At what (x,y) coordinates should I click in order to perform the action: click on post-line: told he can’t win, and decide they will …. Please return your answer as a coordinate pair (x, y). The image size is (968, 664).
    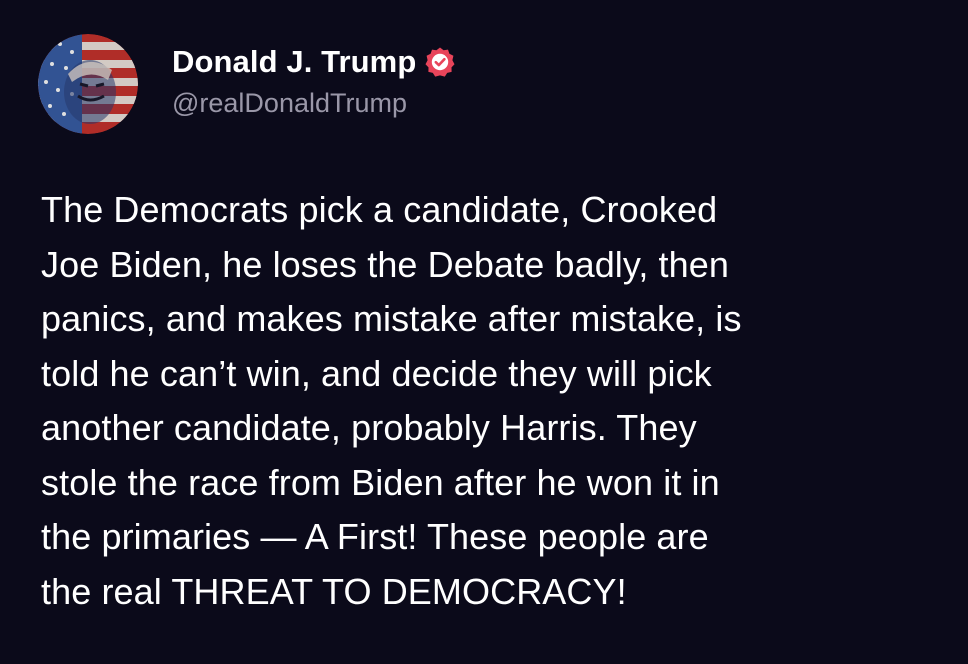
    Looking at the image, I should click on (376, 373).